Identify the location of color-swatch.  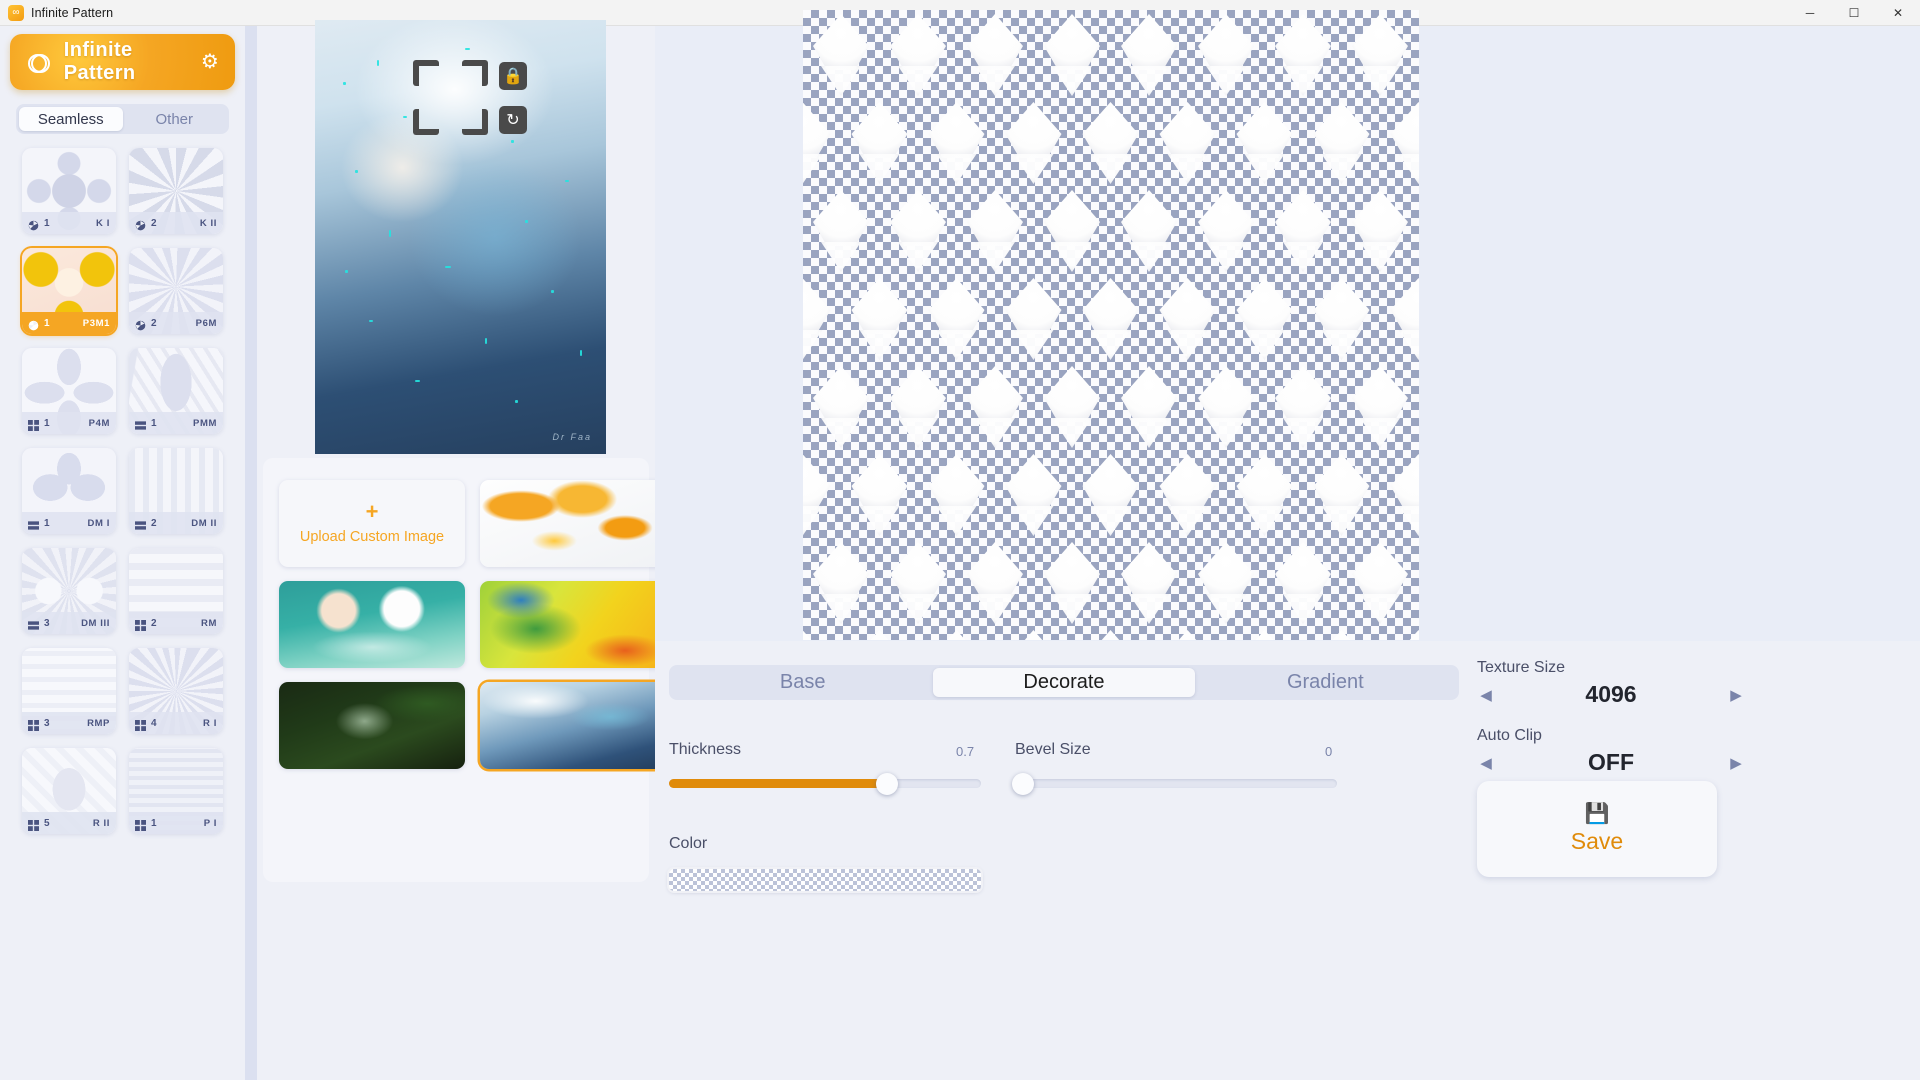
(825, 880).